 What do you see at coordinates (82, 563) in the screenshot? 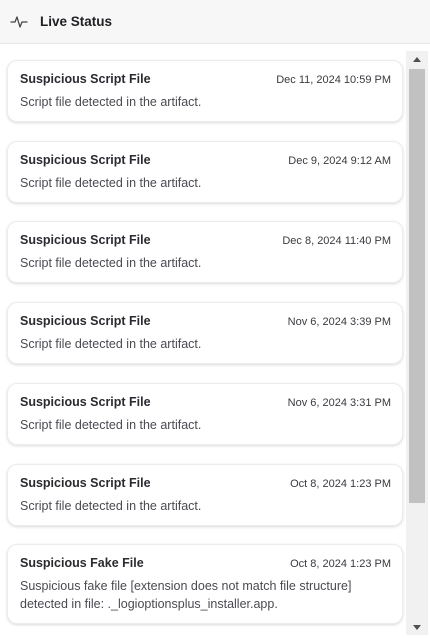
I see `card-title: Suspicious Fake File` at bounding box center [82, 563].